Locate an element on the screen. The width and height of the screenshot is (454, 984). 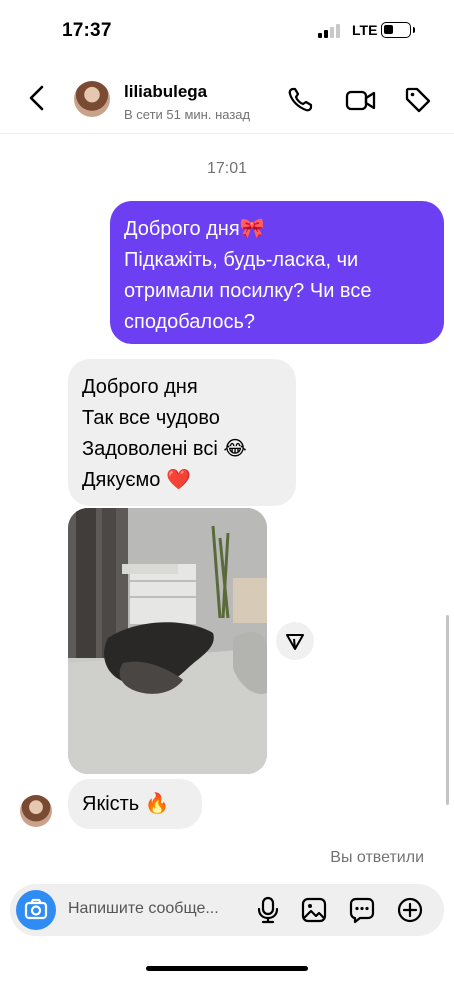
camera-button is located at coordinates (36, 910).